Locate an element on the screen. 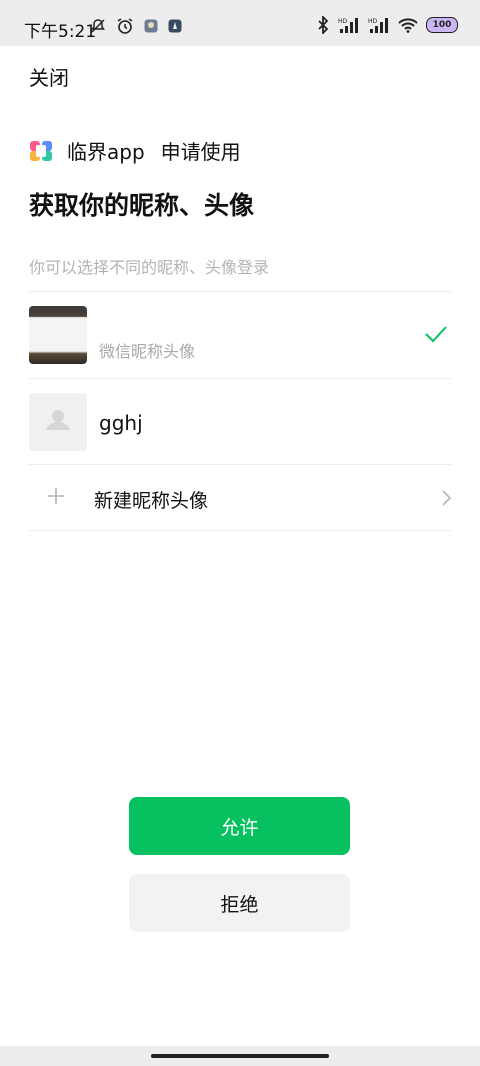 This screenshot has width=480, height=1066. request-text: 申请使用 is located at coordinates (200, 152).